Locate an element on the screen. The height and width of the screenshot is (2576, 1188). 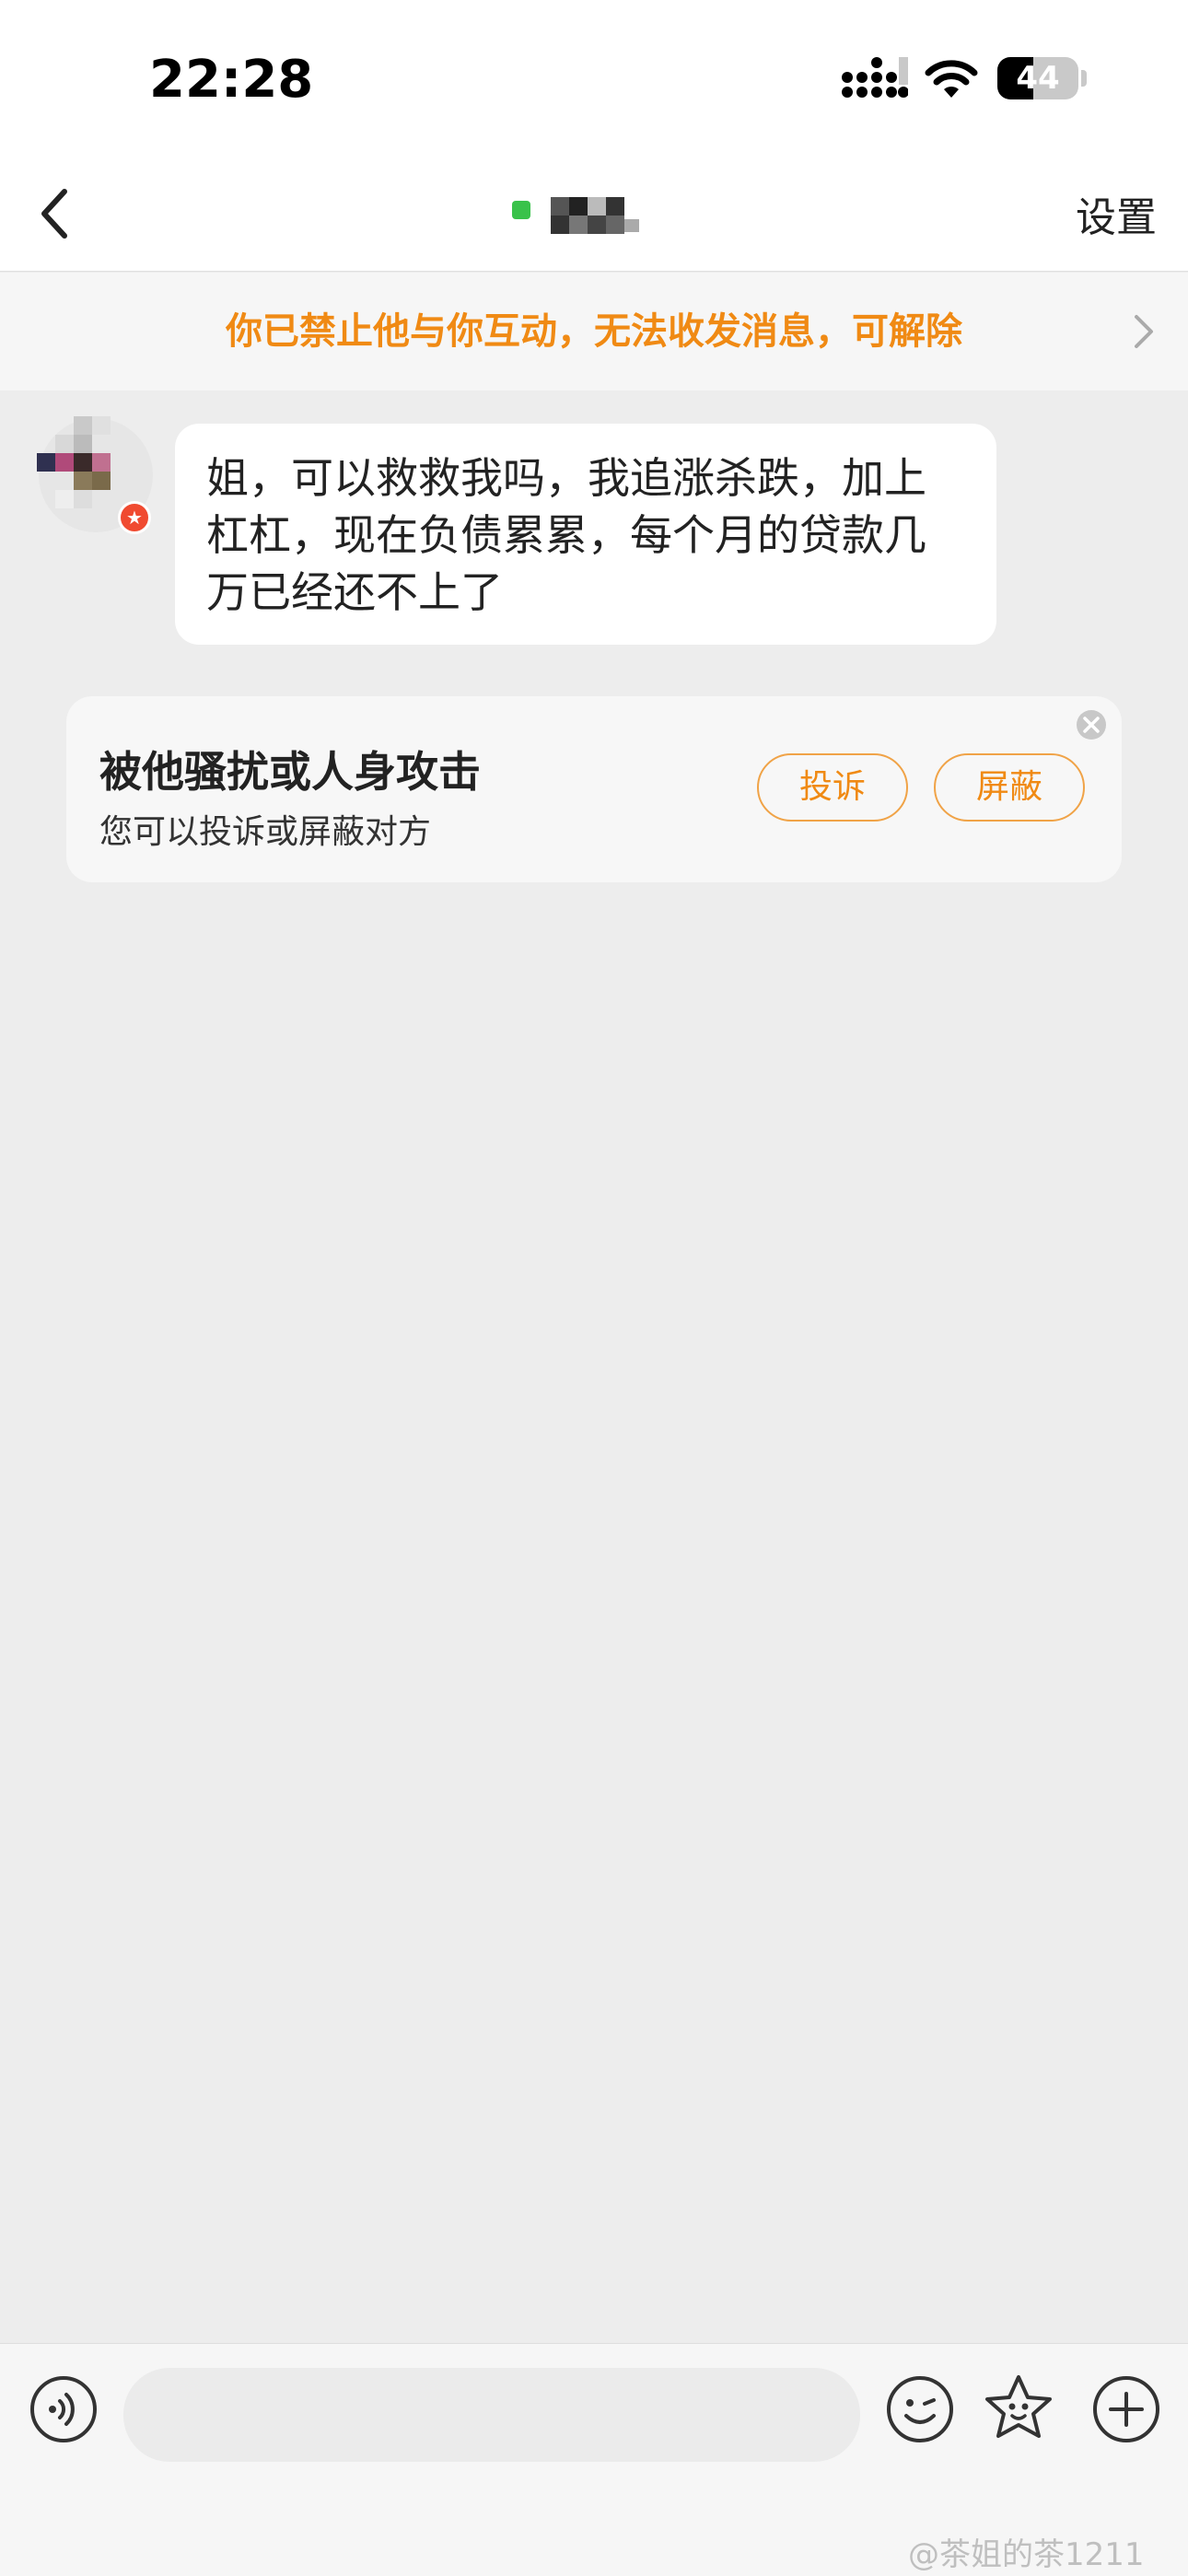
message-input is located at coordinates (491, 2415).